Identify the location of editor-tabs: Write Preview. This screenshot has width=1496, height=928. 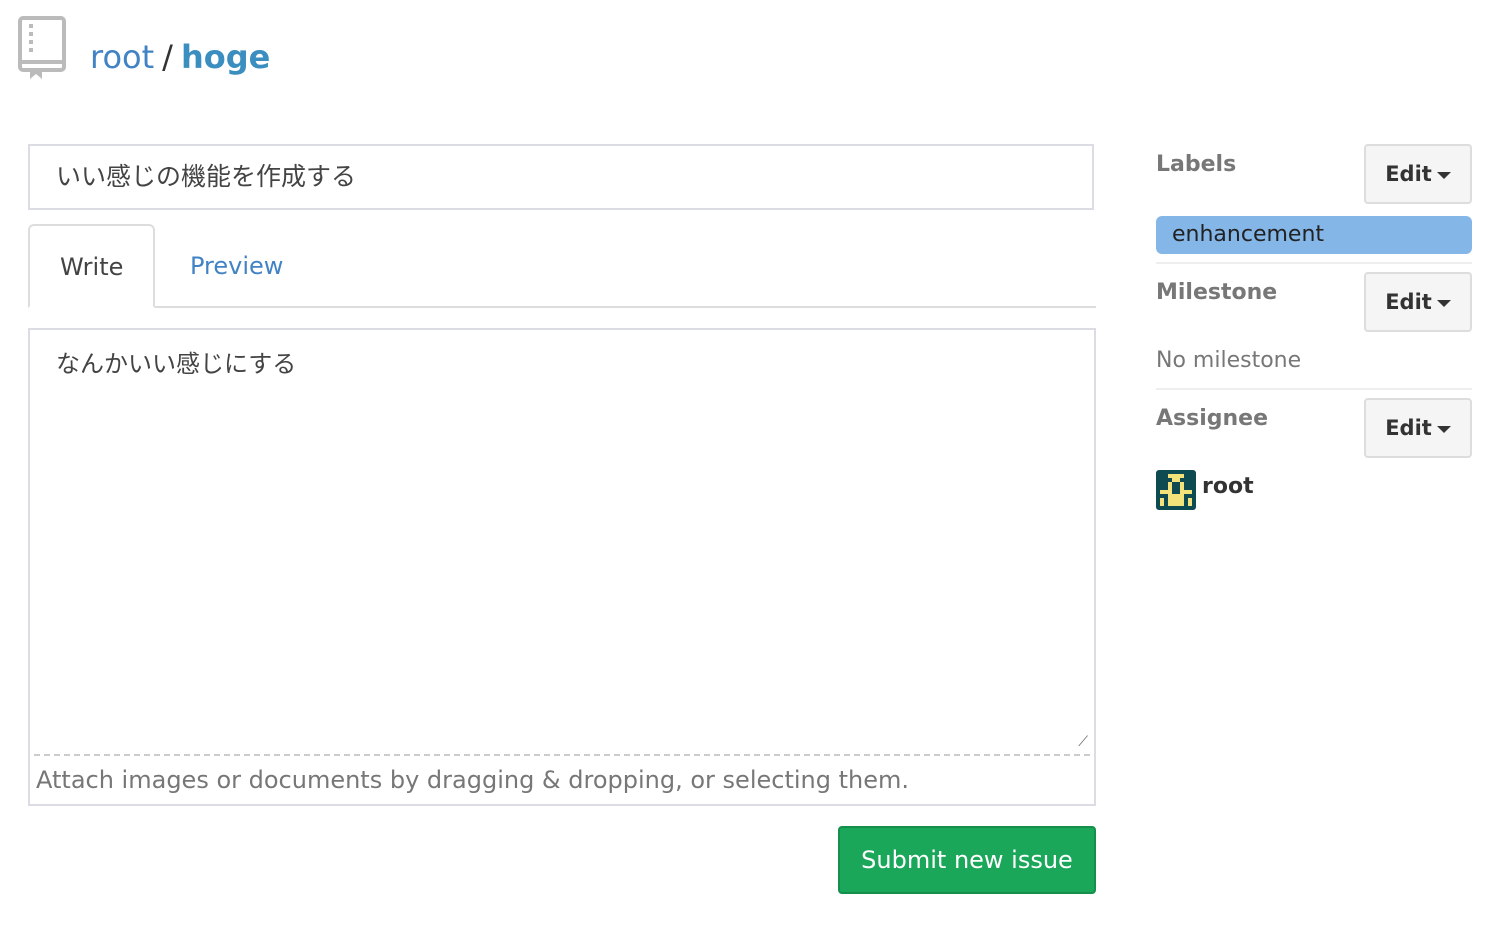
(562, 266).